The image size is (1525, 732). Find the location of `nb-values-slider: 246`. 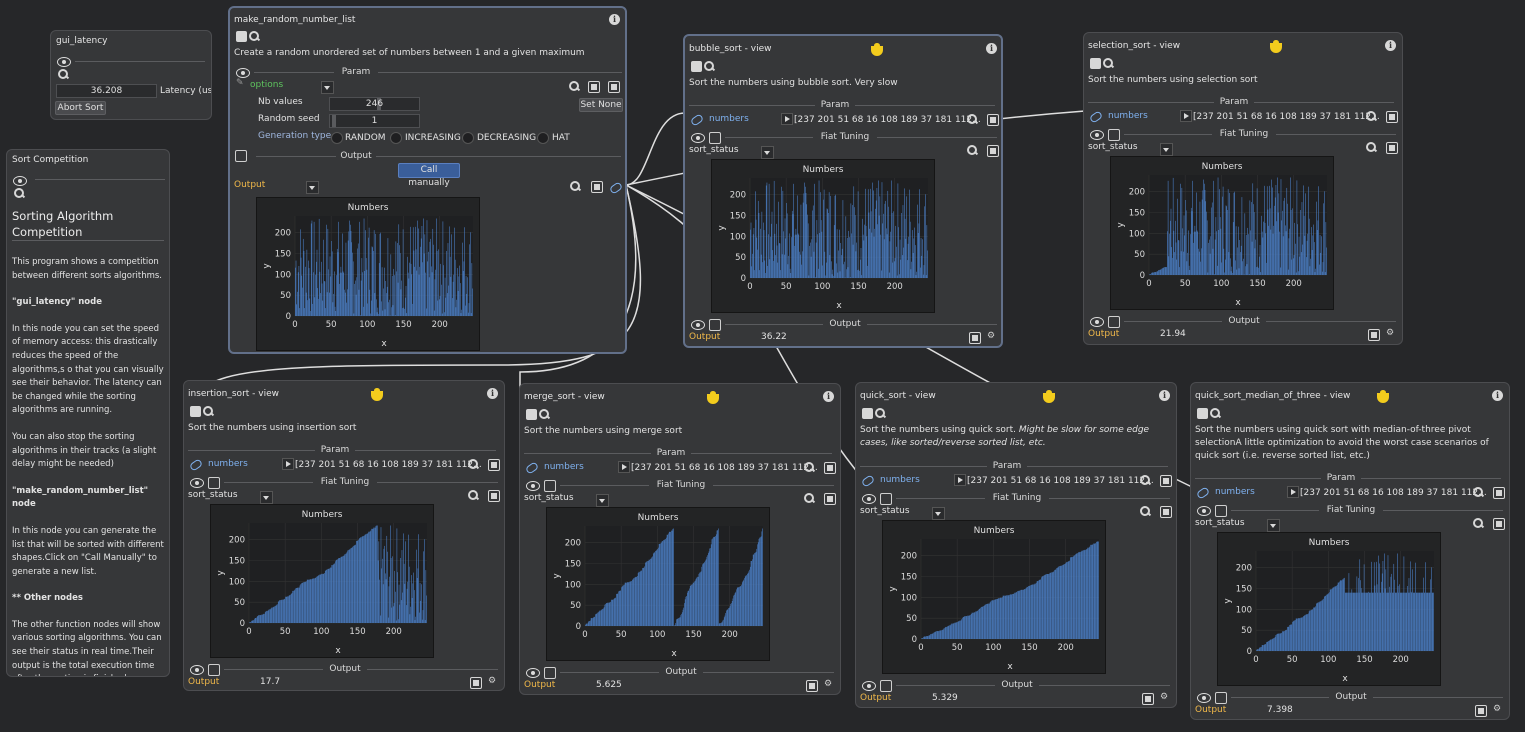

nb-values-slider: 246 is located at coordinates (374, 104).